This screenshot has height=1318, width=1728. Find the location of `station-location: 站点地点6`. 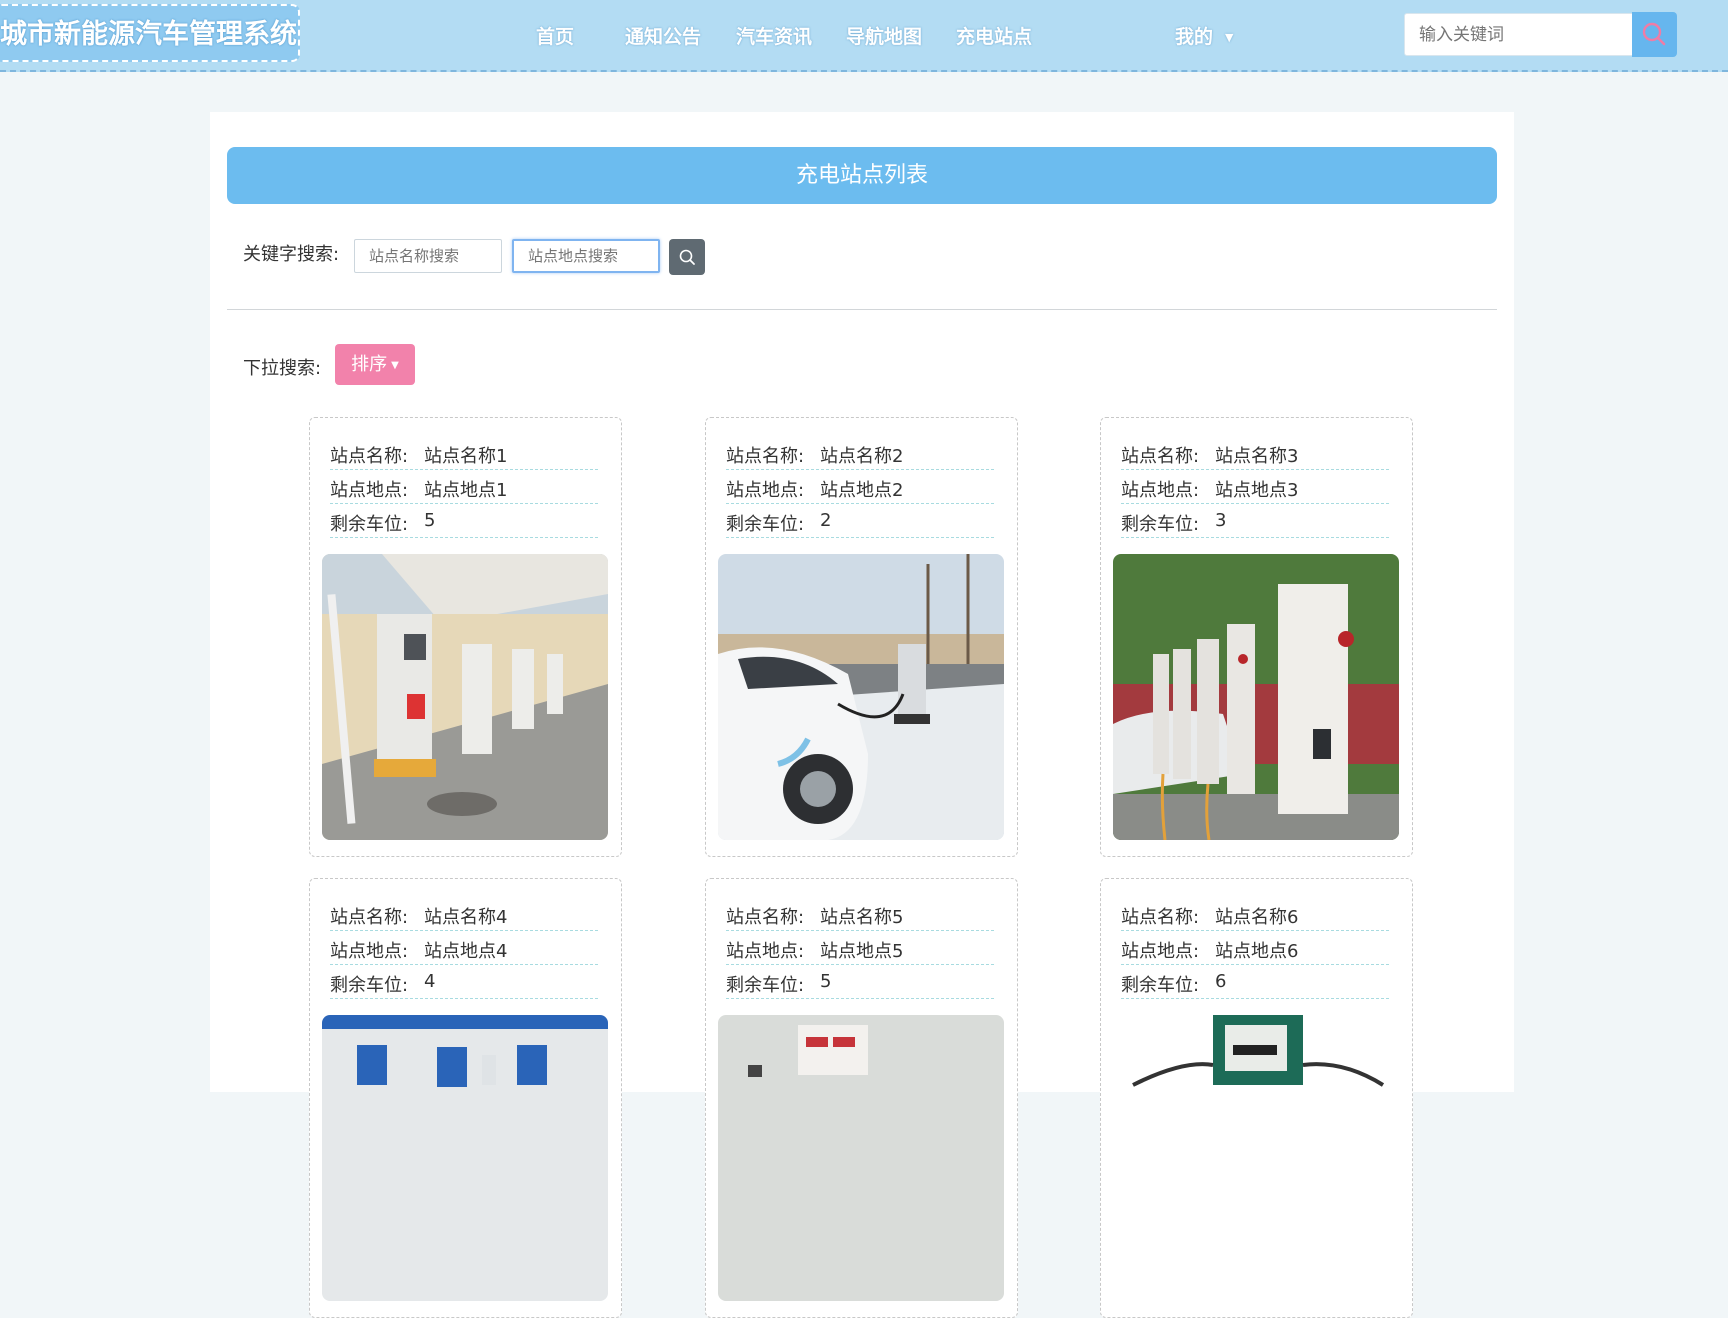

station-location: 站点地点6 is located at coordinates (1257, 951).